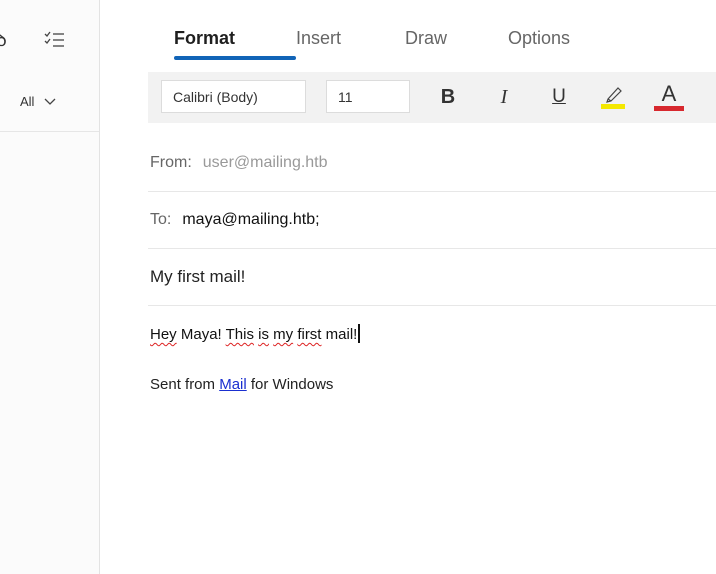 The image size is (716, 574). What do you see at coordinates (319, 38) in the screenshot?
I see `tab-insert-label: Insert` at bounding box center [319, 38].